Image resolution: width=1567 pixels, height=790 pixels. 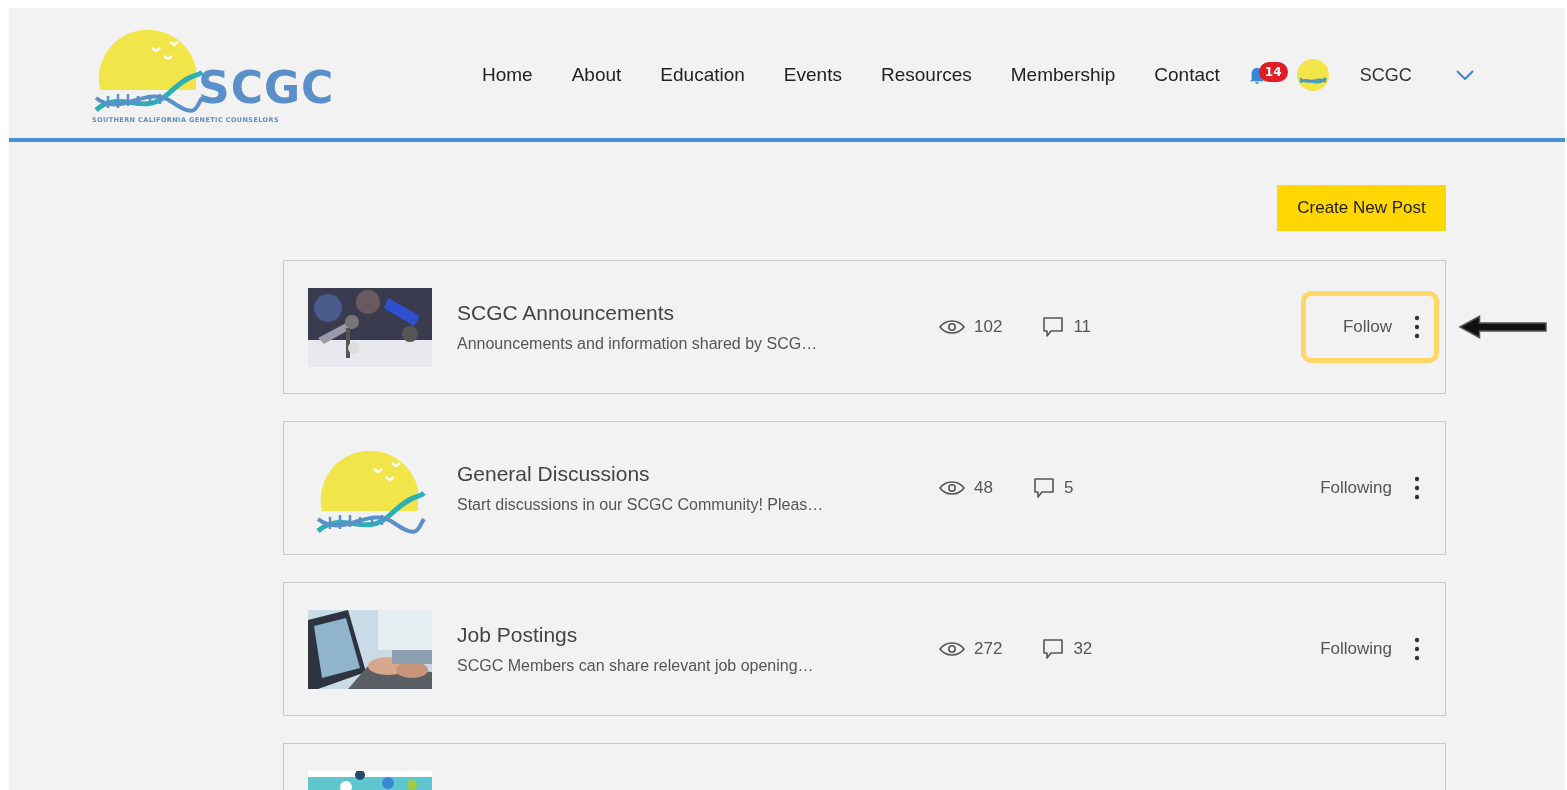 I want to click on chevron-down-icon, so click(x=1464, y=75).